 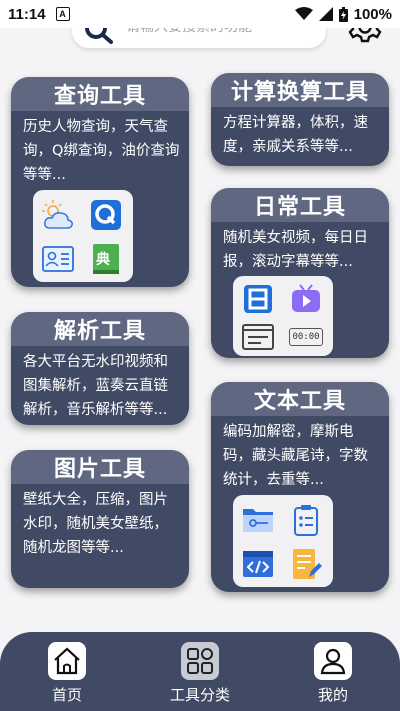 I want to click on nav-profile: 我的, so click(x=333, y=673).